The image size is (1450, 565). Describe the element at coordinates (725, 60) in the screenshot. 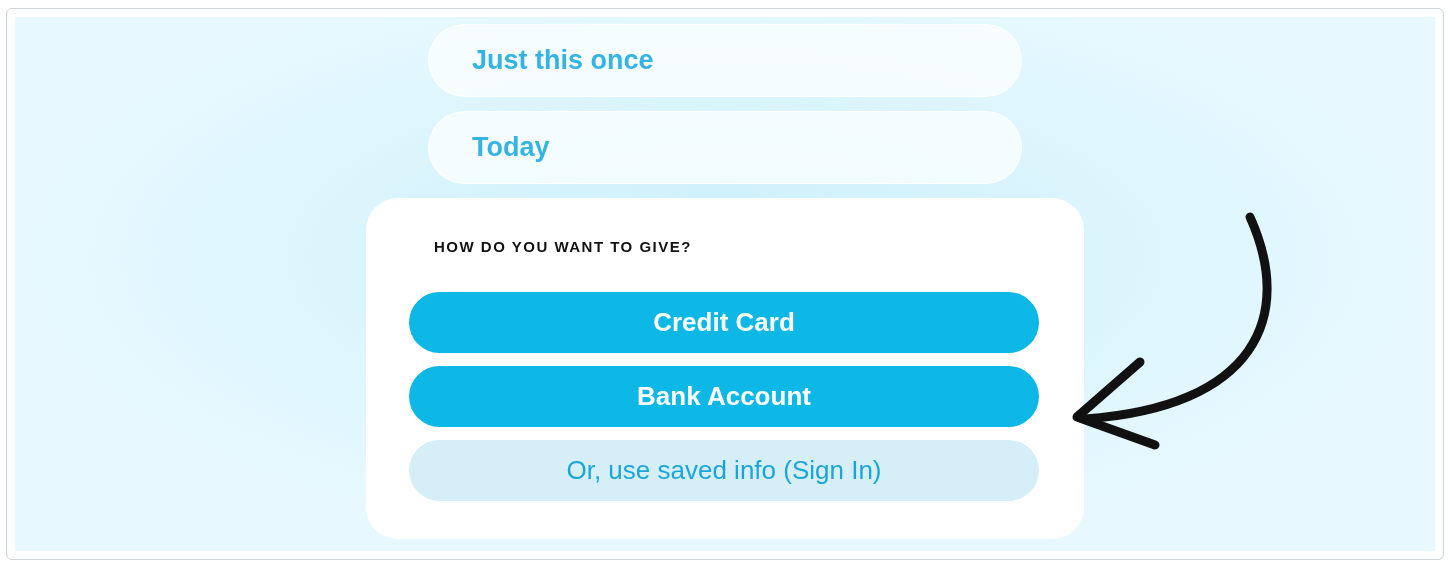

I see `frequency-option: Just this once` at that location.